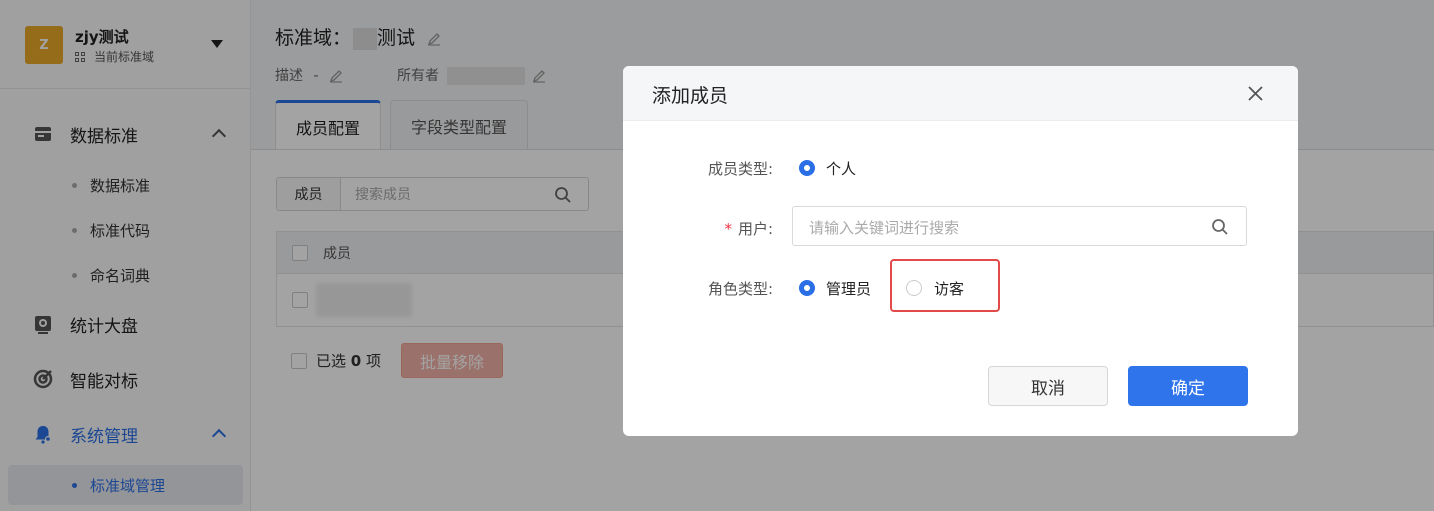  Describe the element at coordinates (1019, 226) in the screenshot. I see `user-search-input: 请输入关键词进行搜索` at that location.